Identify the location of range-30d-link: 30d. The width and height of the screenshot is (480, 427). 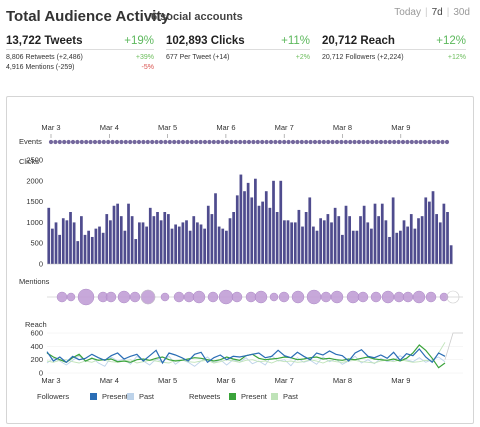
(461, 12).